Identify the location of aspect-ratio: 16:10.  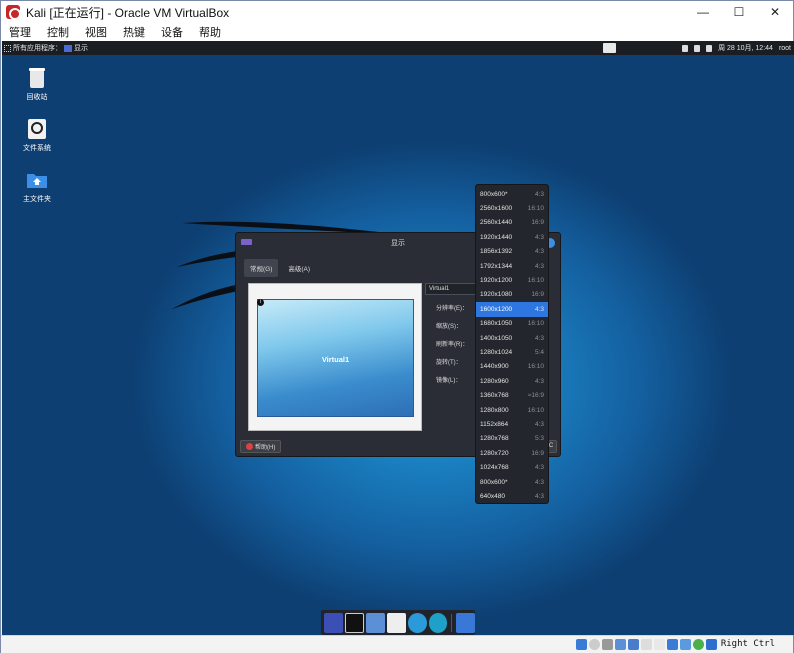
(535, 410).